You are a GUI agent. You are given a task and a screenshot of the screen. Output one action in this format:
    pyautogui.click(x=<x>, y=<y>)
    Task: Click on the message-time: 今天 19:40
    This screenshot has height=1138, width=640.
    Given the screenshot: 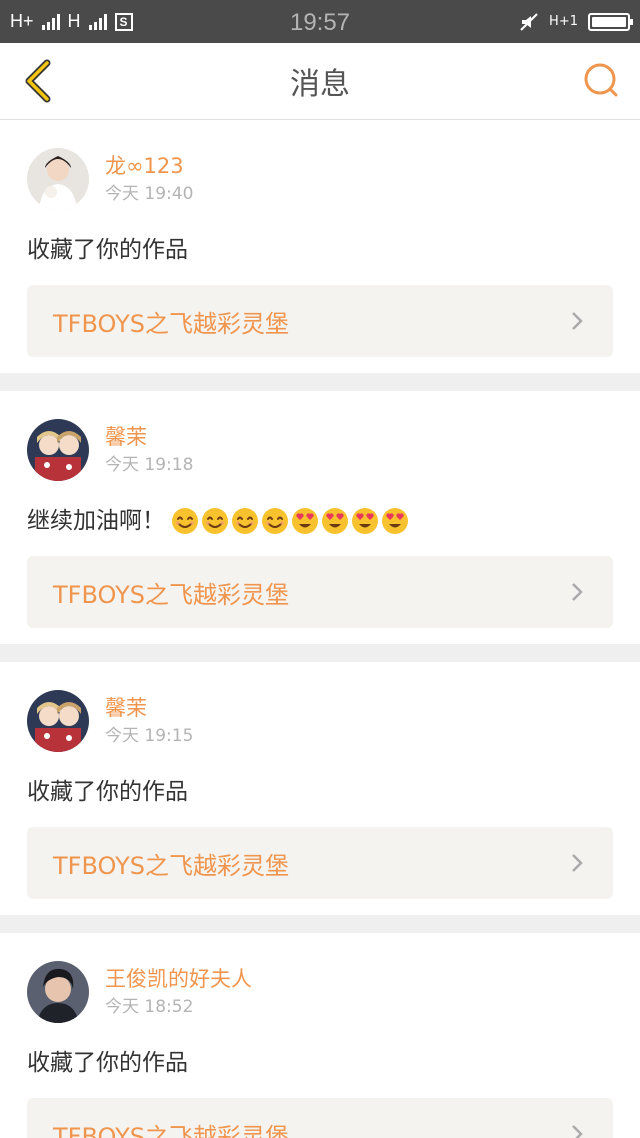 What is the action you would take?
    pyautogui.click(x=149, y=194)
    